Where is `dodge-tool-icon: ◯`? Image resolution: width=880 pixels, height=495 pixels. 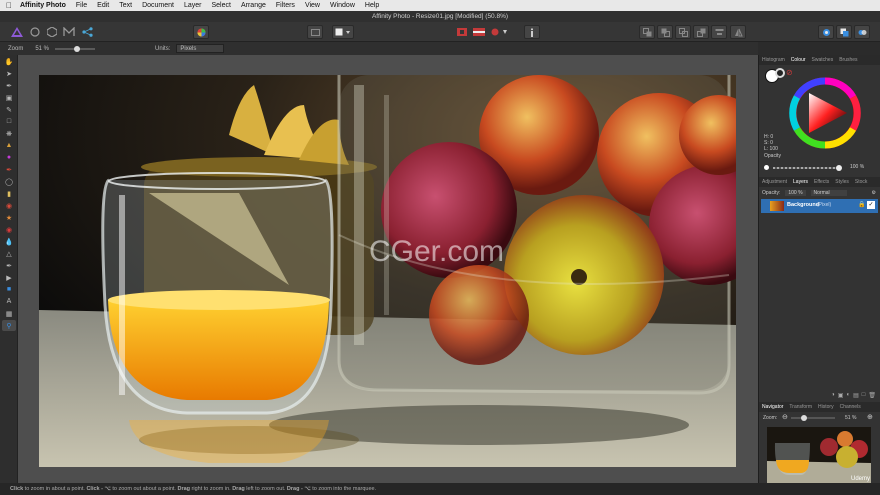
dodge-tool-icon: ◯ is located at coordinates (9, 181).